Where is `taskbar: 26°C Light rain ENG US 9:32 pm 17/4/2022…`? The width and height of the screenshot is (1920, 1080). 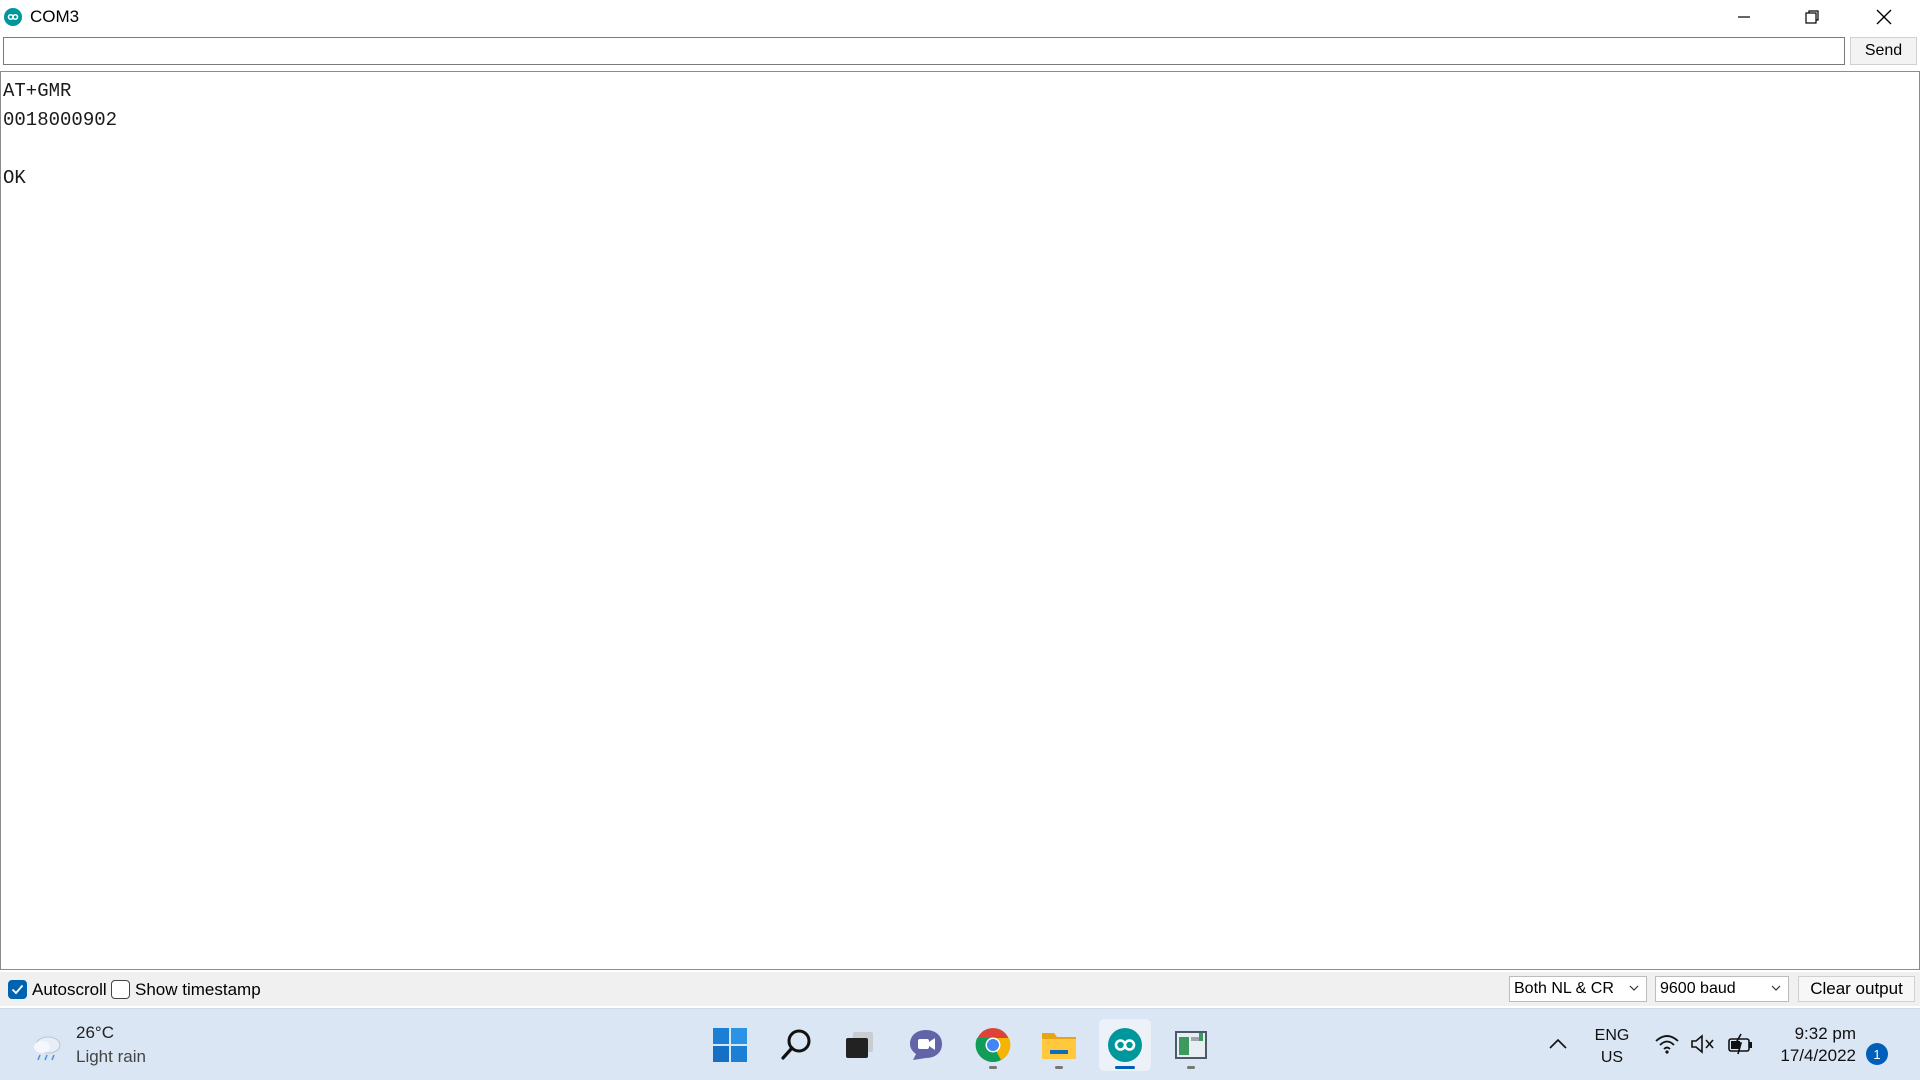 taskbar: 26°C Light rain ENG US 9:32 pm 17/4/2022… is located at coordinates (960, 1044).